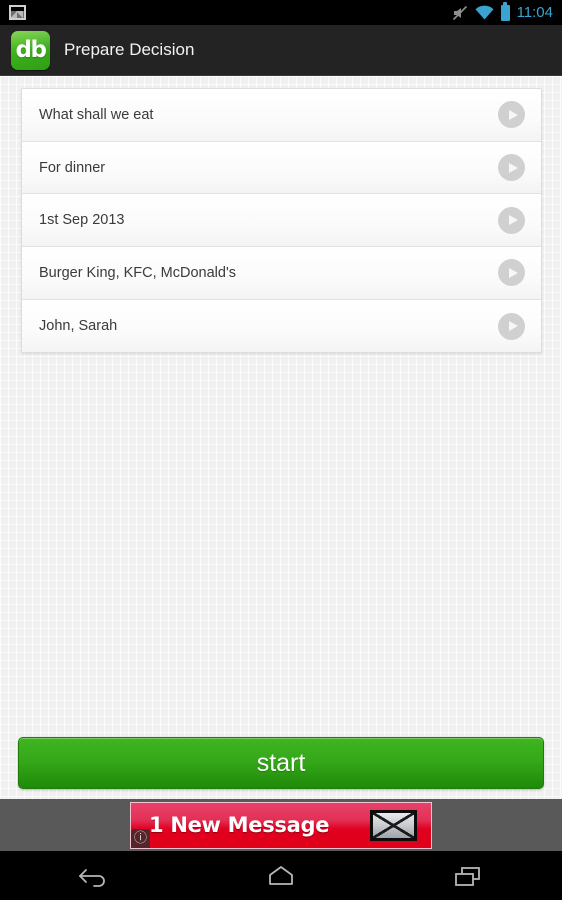  What do you see at coordinates (239, 825) in the screenshot?
I see `ad-banner-text: 1 New Message` at bounding box center [239, 825].